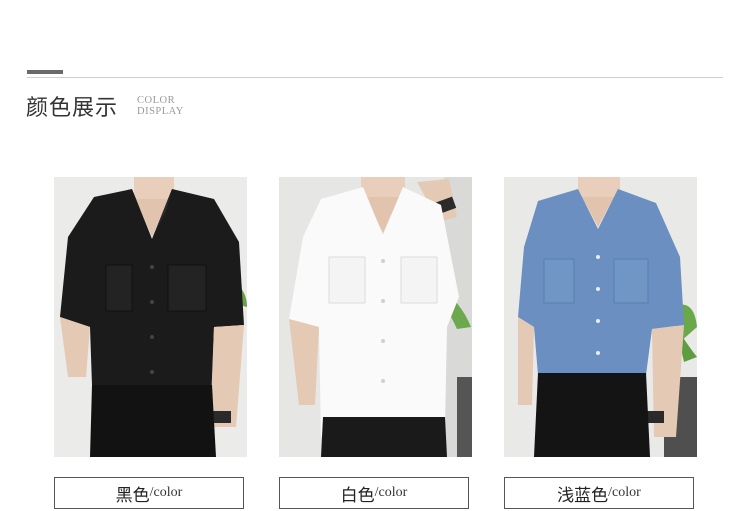 This screenshot has width=750, height=511. I want to click on subtitle-line-2: DISPLAY, so click(160, 111).